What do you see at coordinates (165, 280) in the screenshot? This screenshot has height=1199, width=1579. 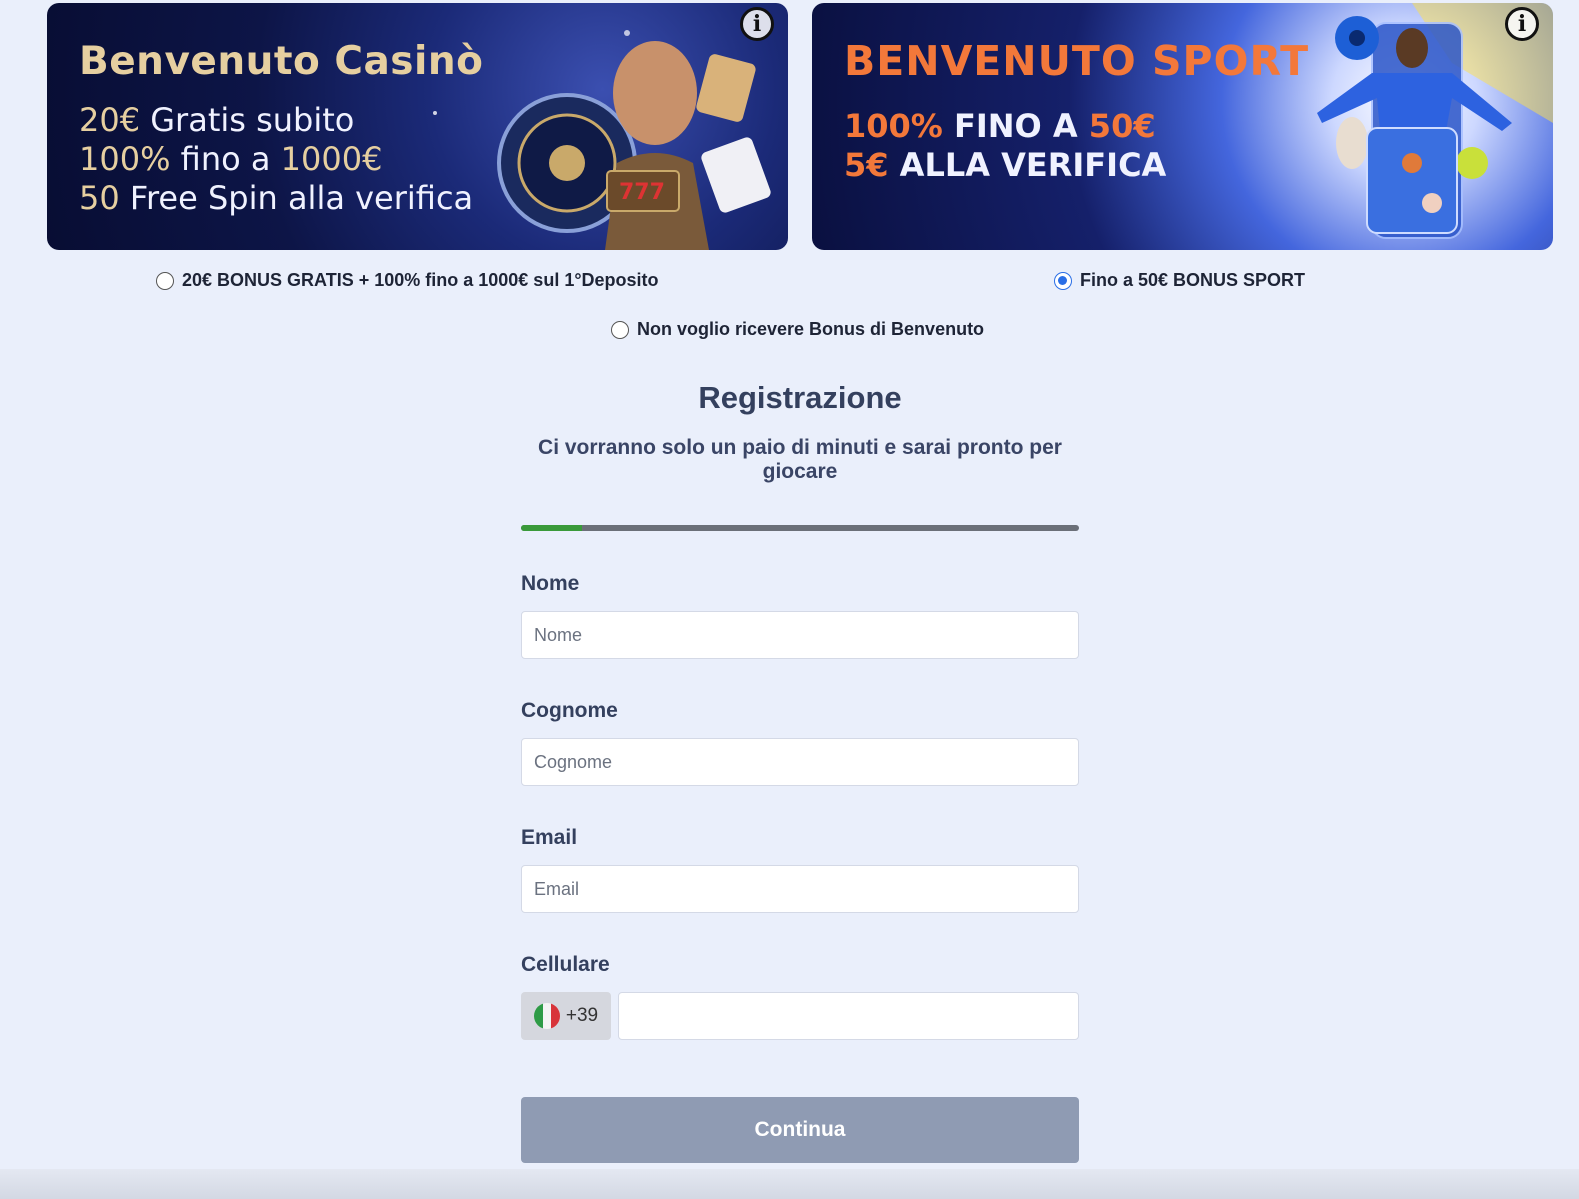 I see `bonus-radio-casino` at bounding box center [165, 280].